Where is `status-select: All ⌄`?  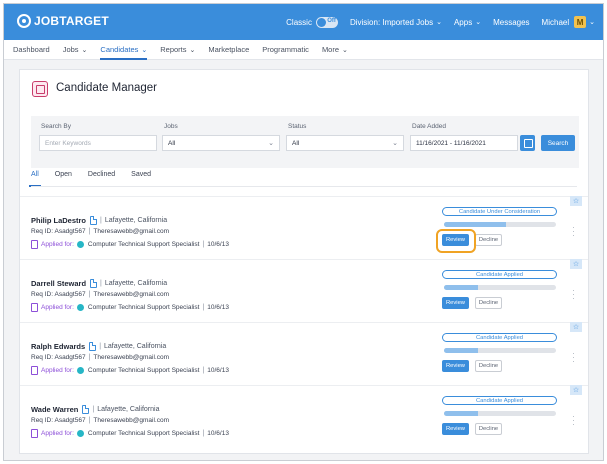 status-select: All ⌄ is located at coordinates (345, 143).